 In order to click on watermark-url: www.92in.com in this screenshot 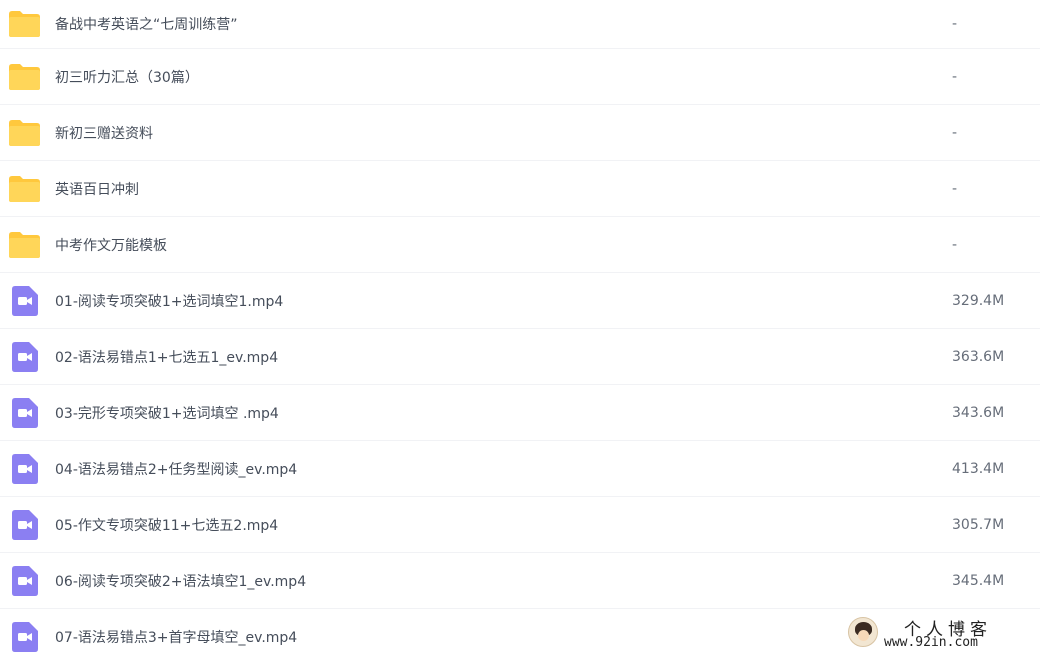, I will do `click(931, 642)`.